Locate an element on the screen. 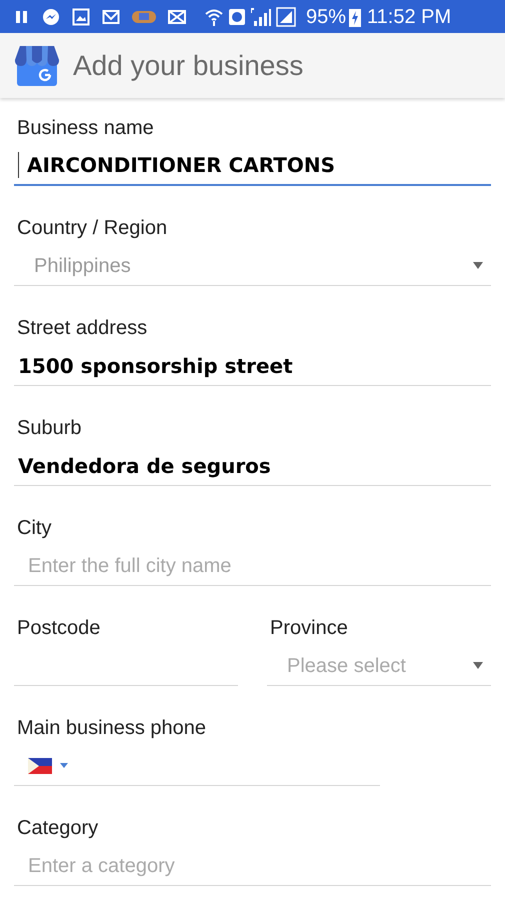  placeholder-text: Please select is located at coordinates (346, 666).